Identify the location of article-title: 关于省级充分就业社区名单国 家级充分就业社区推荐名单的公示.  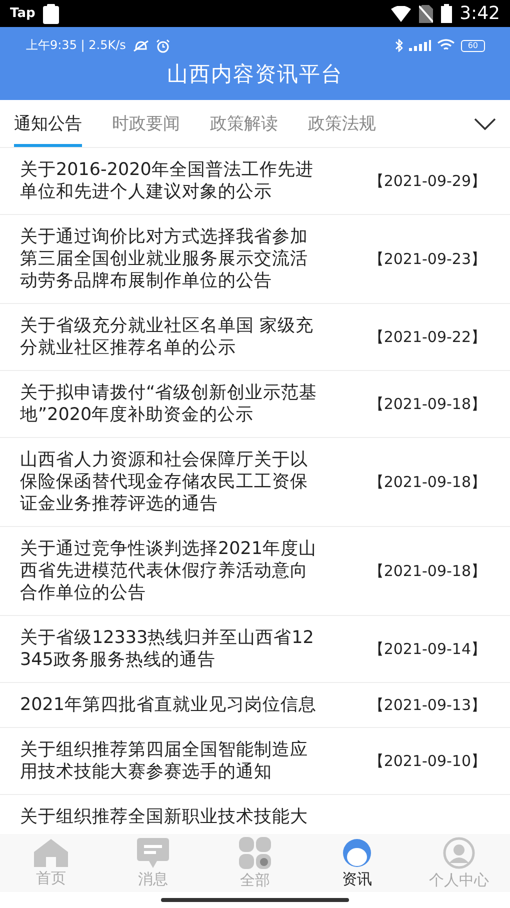
(170, 337).